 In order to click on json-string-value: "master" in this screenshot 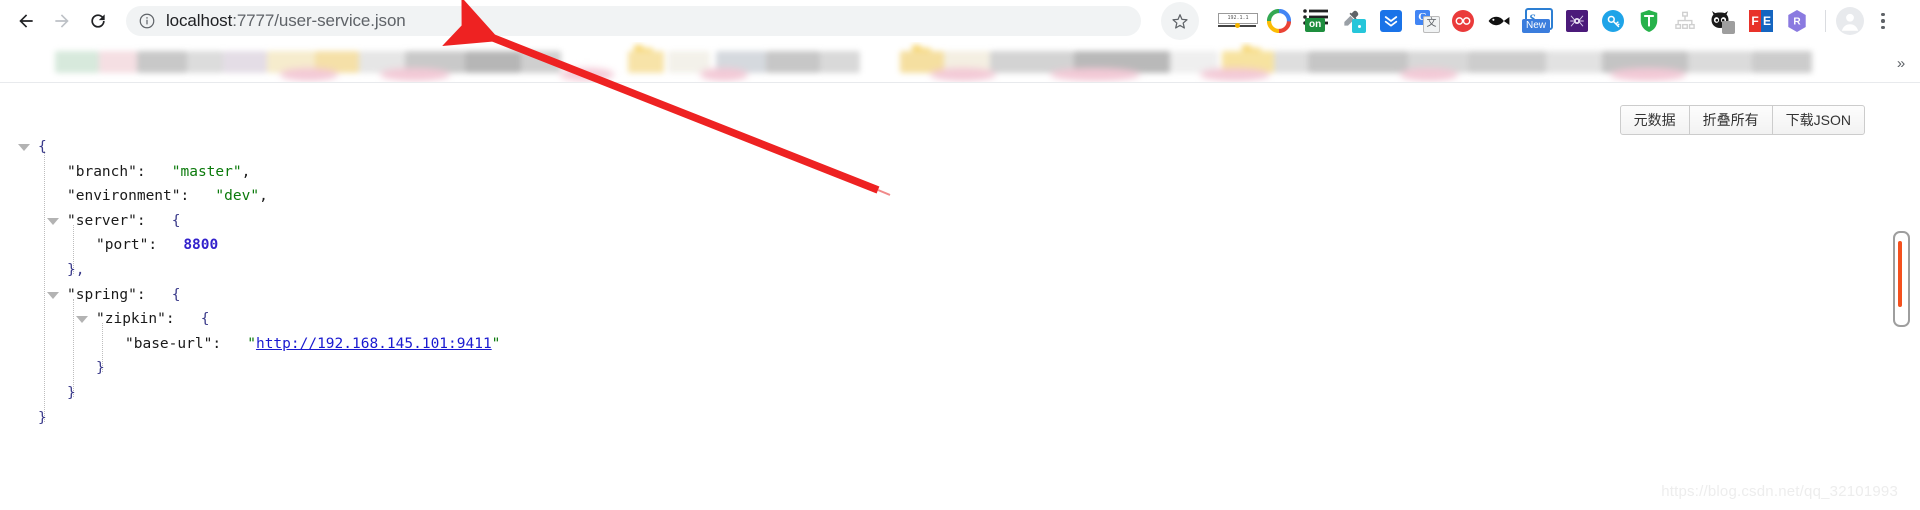, I will do `click(206, 171)`.